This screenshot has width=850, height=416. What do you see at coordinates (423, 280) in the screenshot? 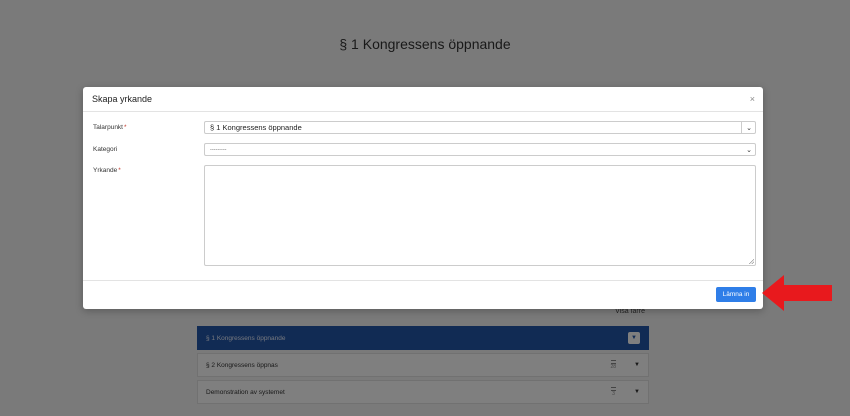
I see `modal-footer-divider` at bounding box center [423, 280].